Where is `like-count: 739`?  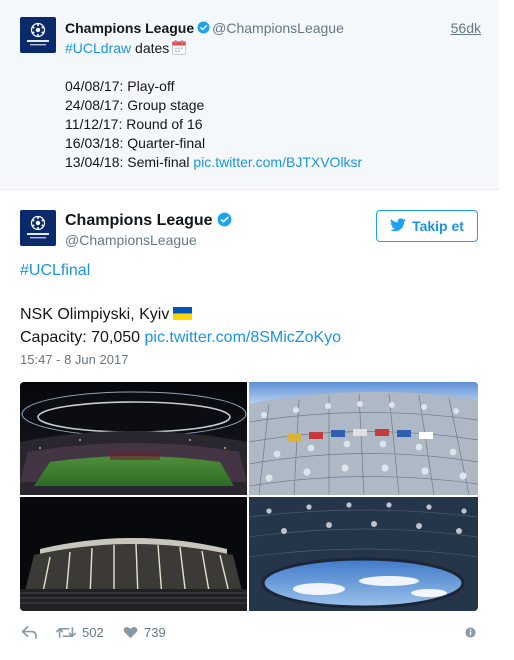
like-count: 739 is located at coordinates (155, 632).